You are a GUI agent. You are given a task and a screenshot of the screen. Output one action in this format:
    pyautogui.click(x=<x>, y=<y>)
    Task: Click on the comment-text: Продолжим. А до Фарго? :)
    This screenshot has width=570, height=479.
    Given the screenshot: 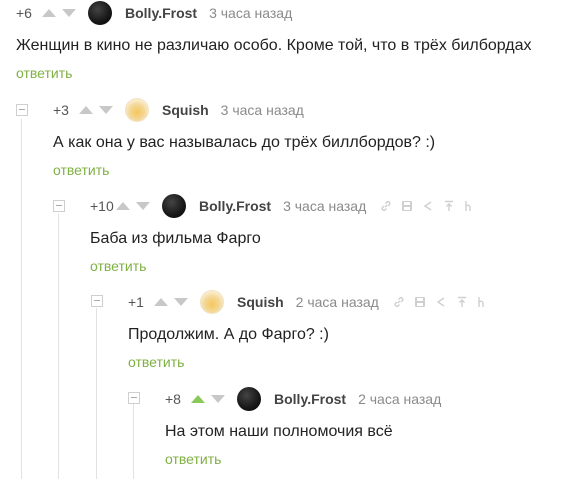 What is the action you would take?
    pyautogui.click(x=228, y=334)
    